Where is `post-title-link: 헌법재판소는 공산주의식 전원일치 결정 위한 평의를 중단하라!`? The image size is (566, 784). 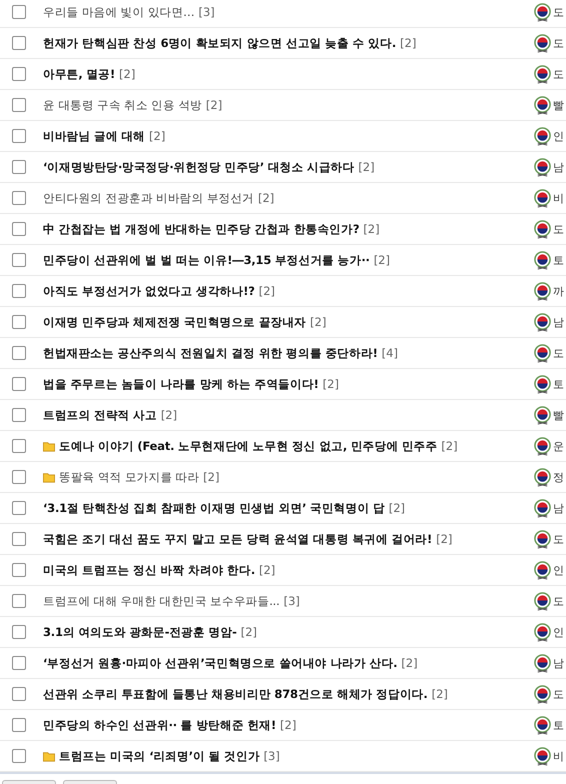 post-title-link: 헌법재판소는 공산주의식 전원일치 결정 위한 평의를 중단하라! is located at coordinates (210, 353).